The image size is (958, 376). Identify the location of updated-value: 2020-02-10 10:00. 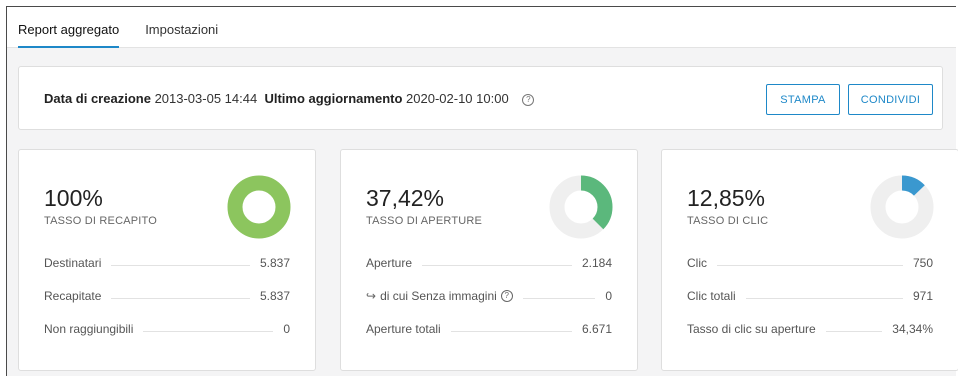
(457, 98).